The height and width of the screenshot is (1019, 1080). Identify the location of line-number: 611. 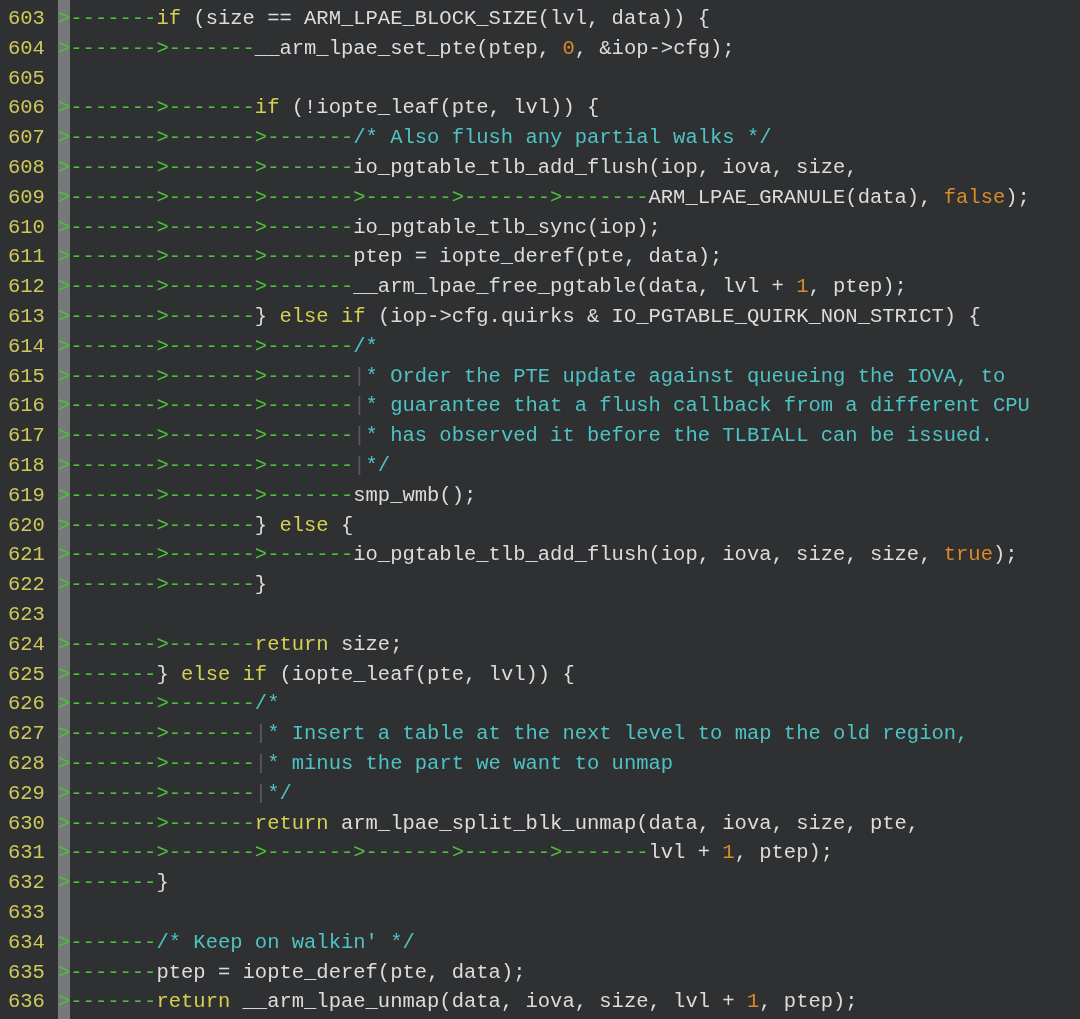
(26, 257).